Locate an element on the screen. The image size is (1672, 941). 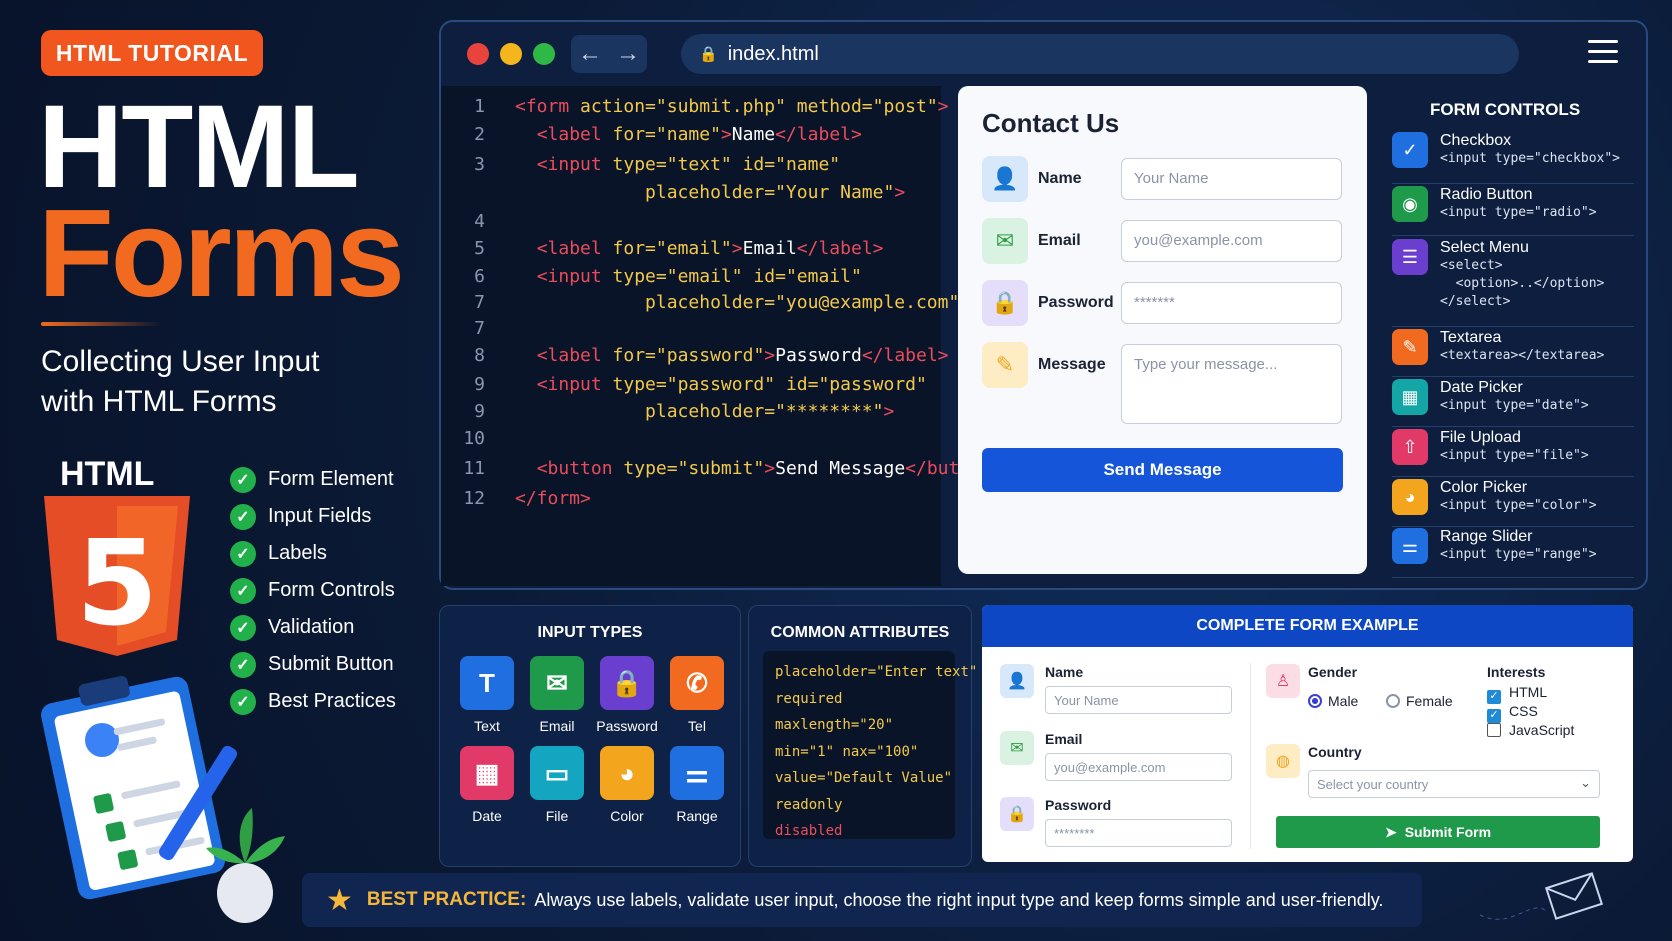
code-token: id= is located at coordinates (759, 164).